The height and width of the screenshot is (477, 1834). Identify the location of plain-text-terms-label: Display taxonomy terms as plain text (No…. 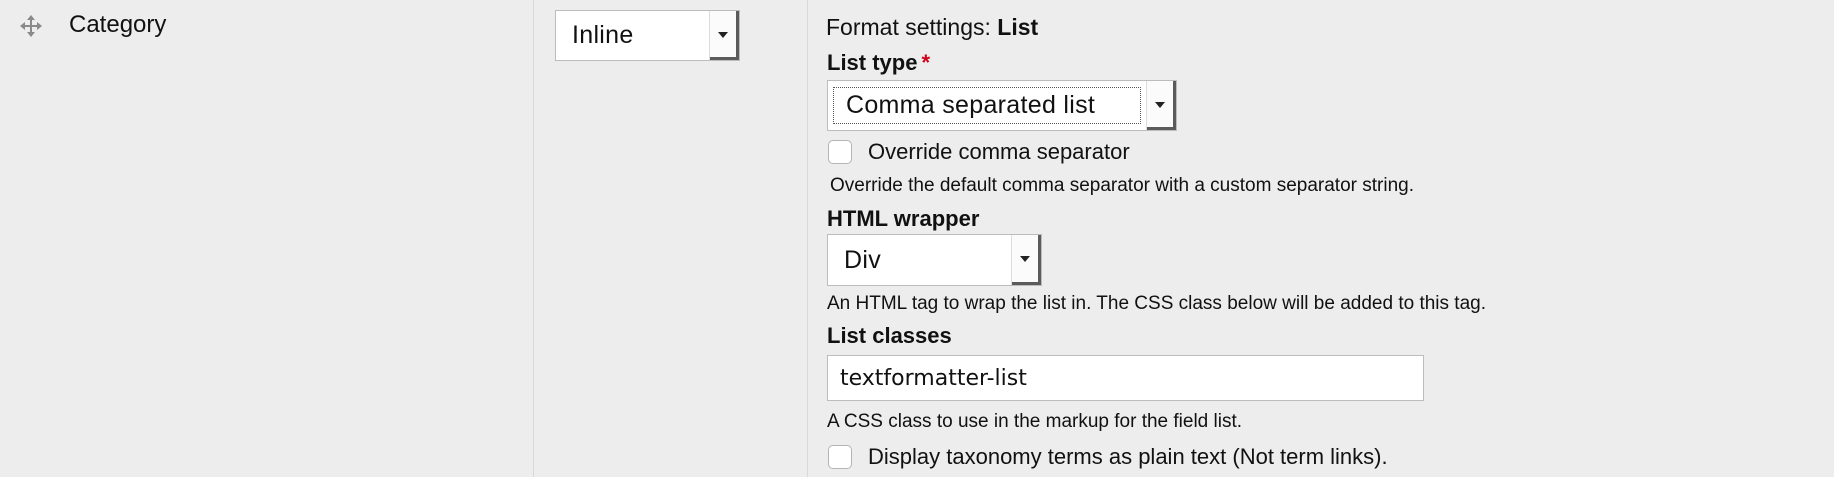
(1128, 457).